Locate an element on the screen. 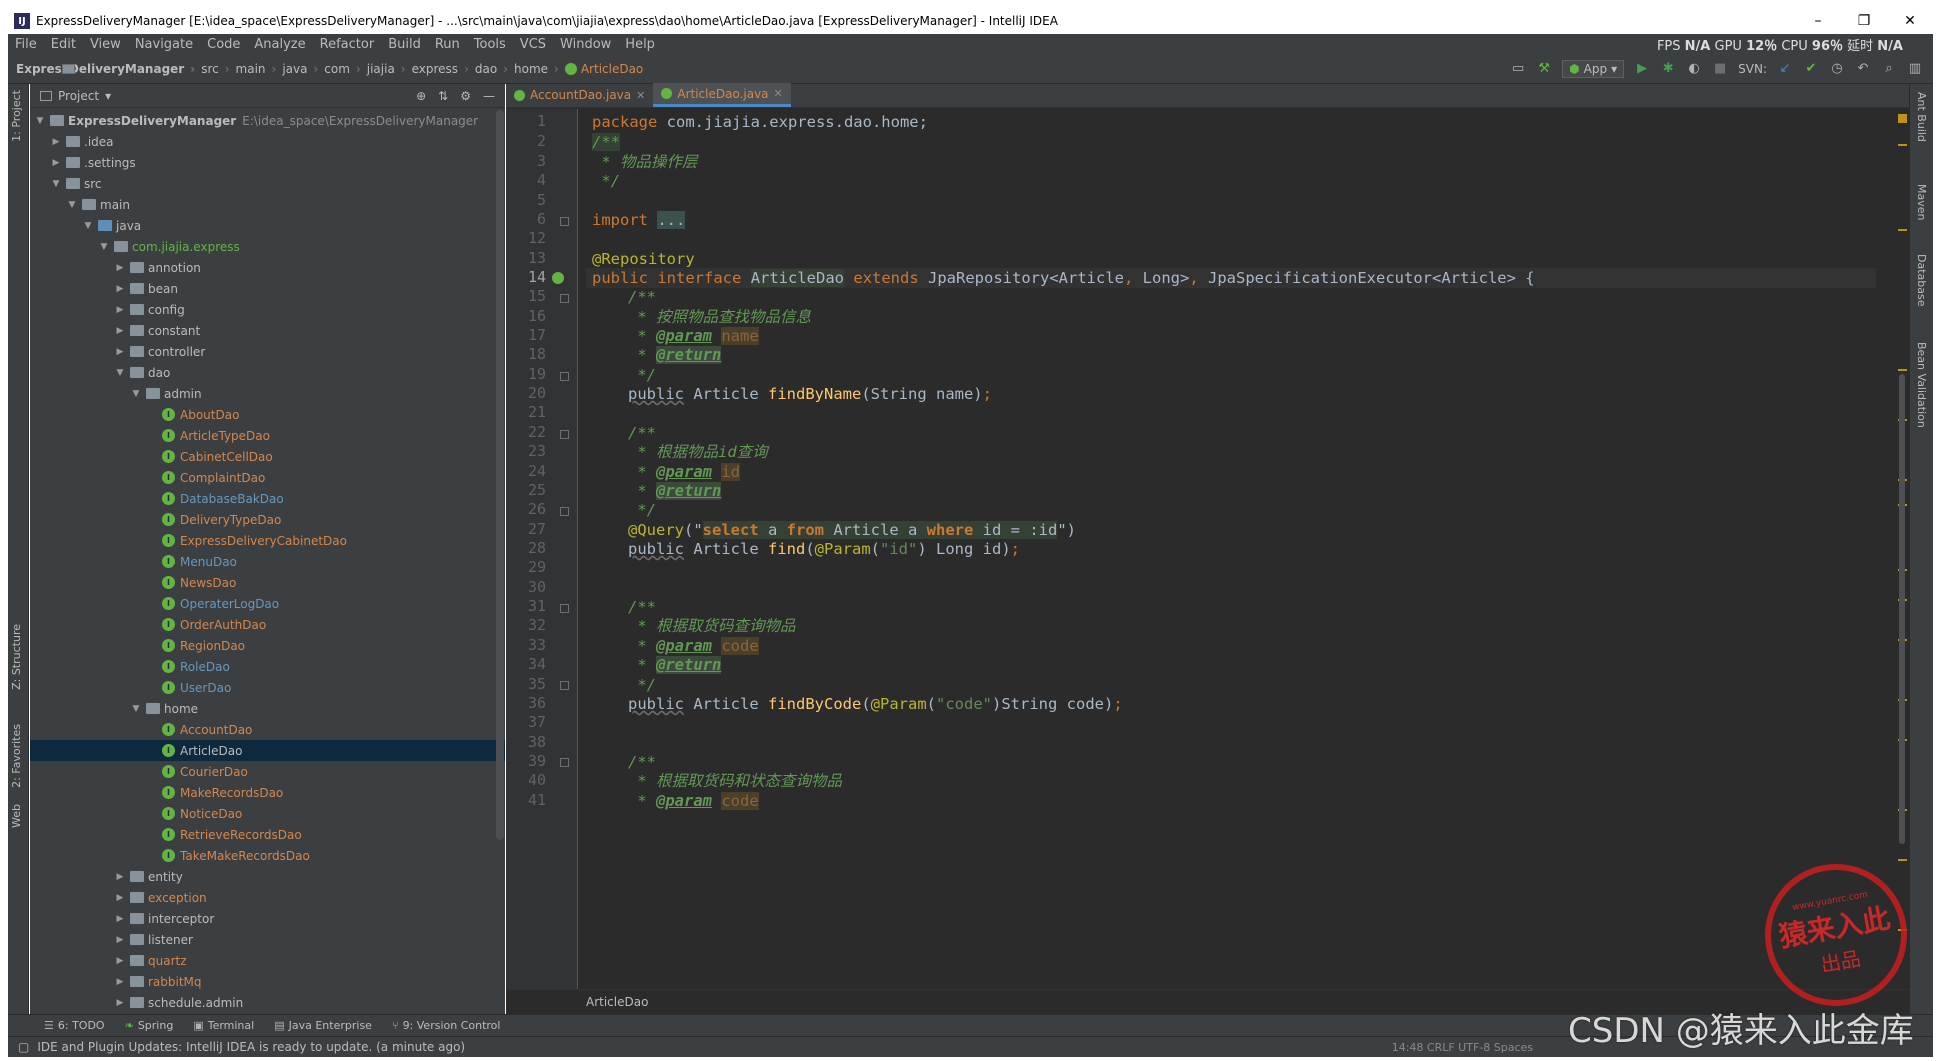  breadcrumb-dao: dao › is located at coordinates (288, 69).